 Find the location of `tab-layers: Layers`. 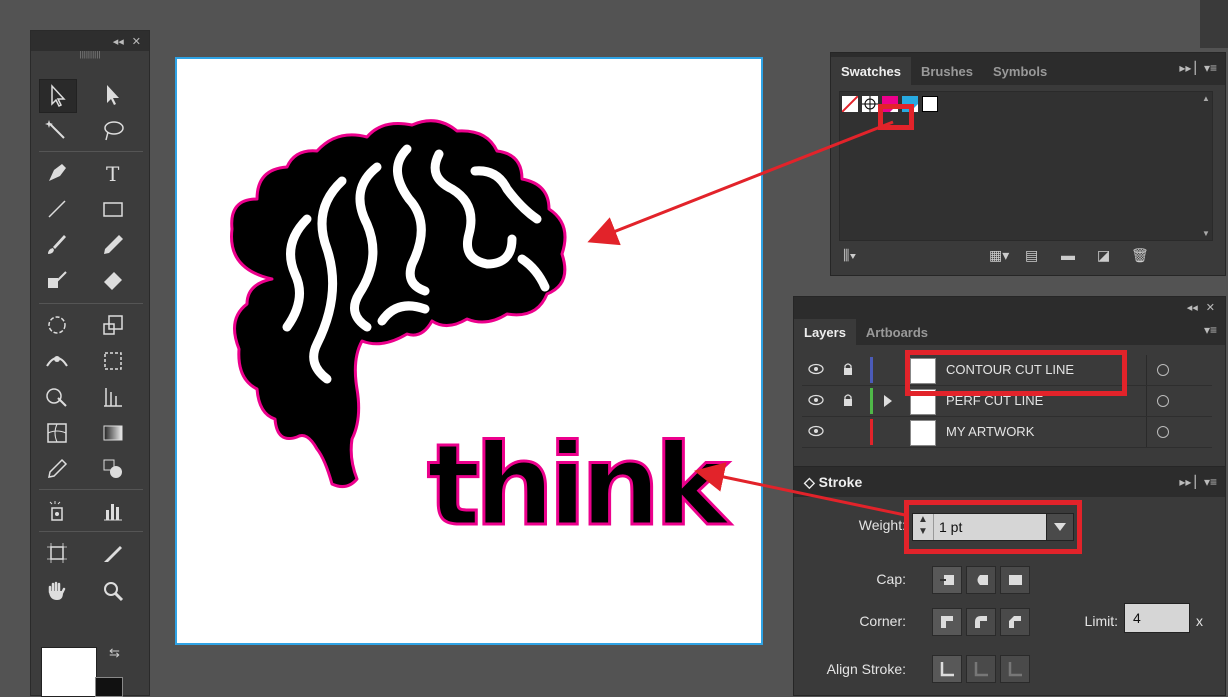

tab-layers: Layers is located at coordinates (825, 332).